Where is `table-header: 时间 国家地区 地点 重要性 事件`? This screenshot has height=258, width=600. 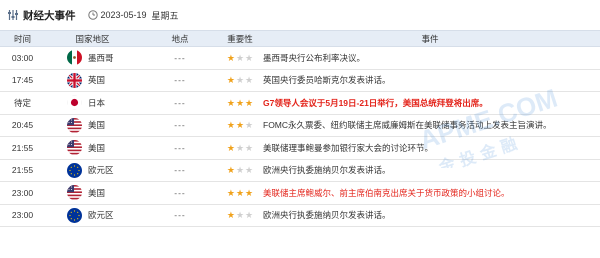
table-header: 时间 国家地区 地点 重要性 事件 is located at coordinates (300, 38).